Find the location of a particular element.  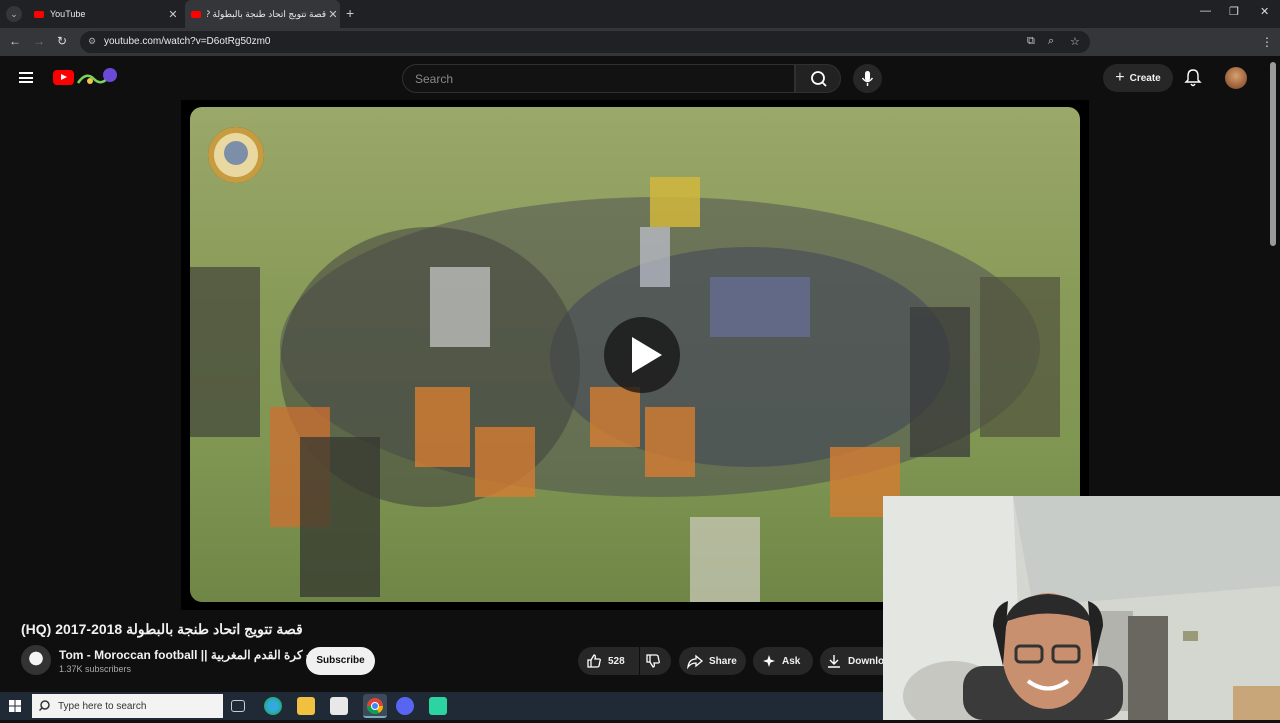

channel-avatar is located at coordinates (36, 660).